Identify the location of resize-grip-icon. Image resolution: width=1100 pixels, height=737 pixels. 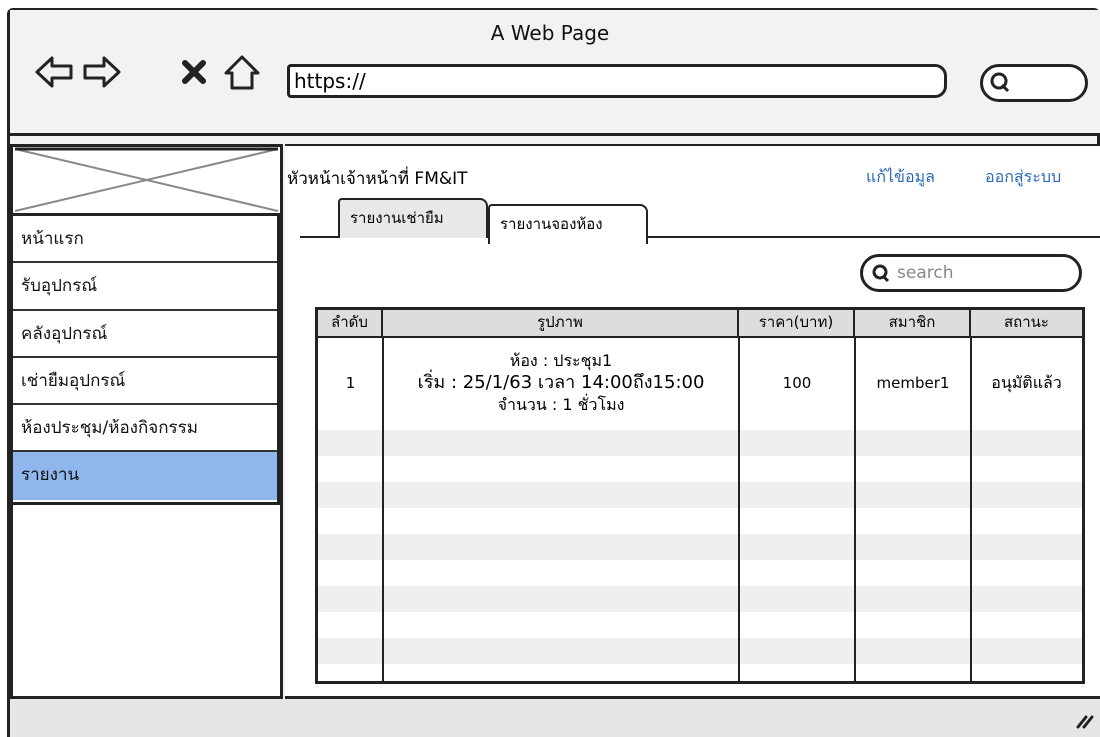
(1083, 721).